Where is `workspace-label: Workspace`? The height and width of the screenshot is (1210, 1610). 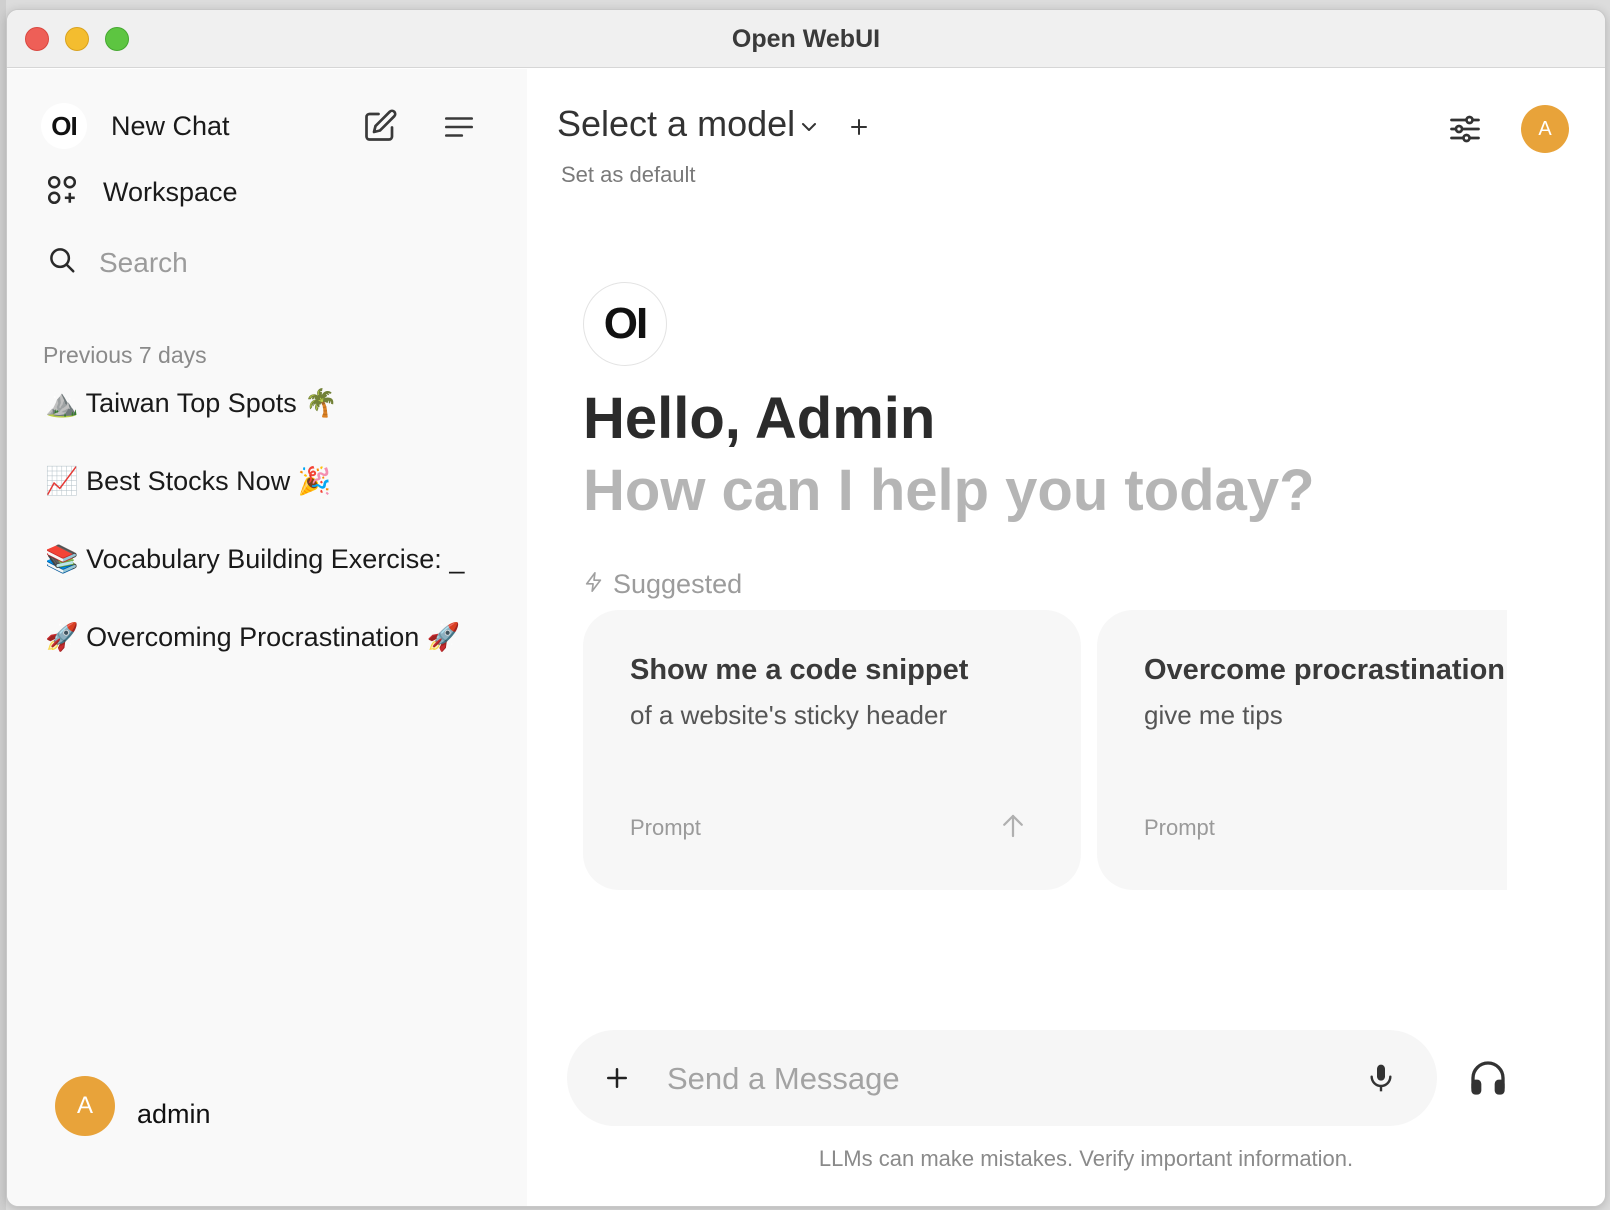
workspace-label: Workspace is located at coordinates (170, 192).